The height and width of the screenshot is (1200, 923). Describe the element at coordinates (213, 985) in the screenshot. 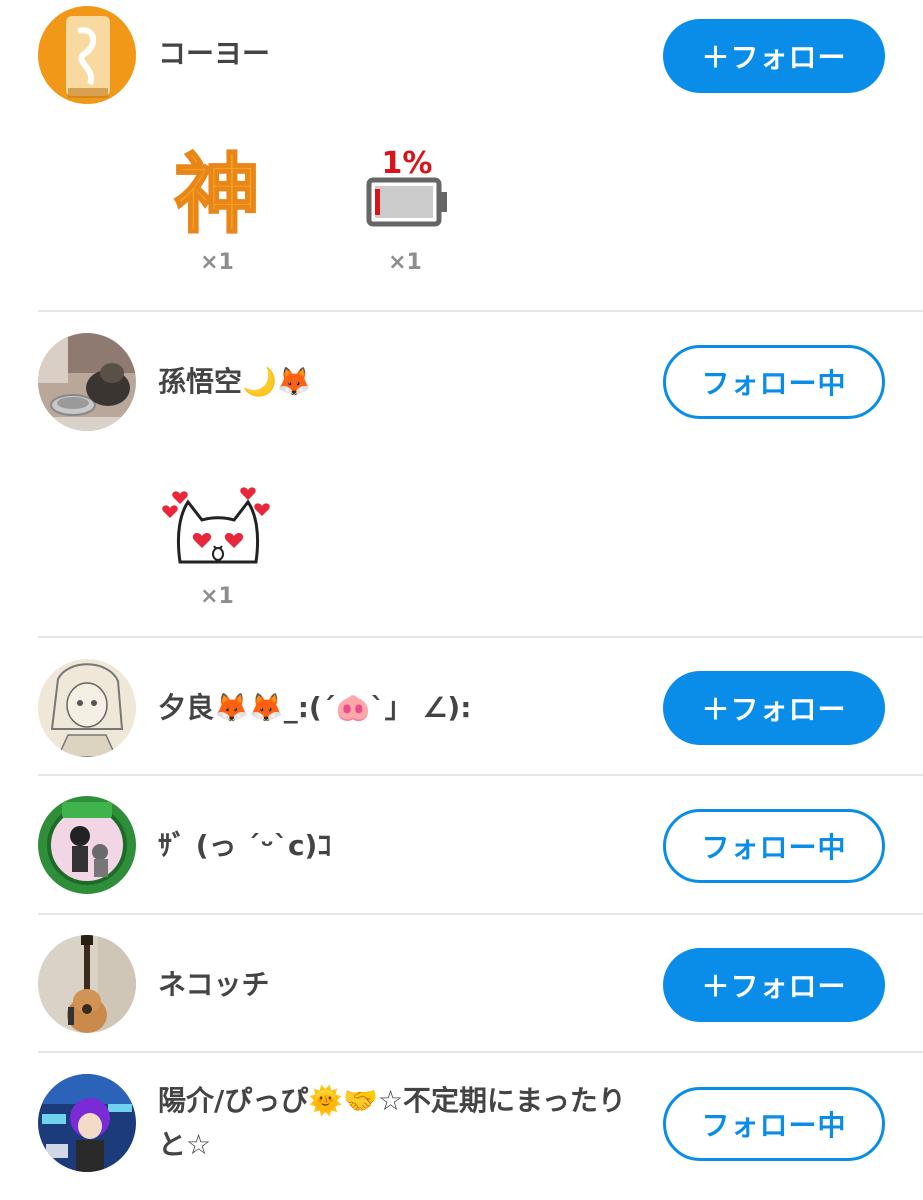

I see `user-name: ネコッチ` at that location.